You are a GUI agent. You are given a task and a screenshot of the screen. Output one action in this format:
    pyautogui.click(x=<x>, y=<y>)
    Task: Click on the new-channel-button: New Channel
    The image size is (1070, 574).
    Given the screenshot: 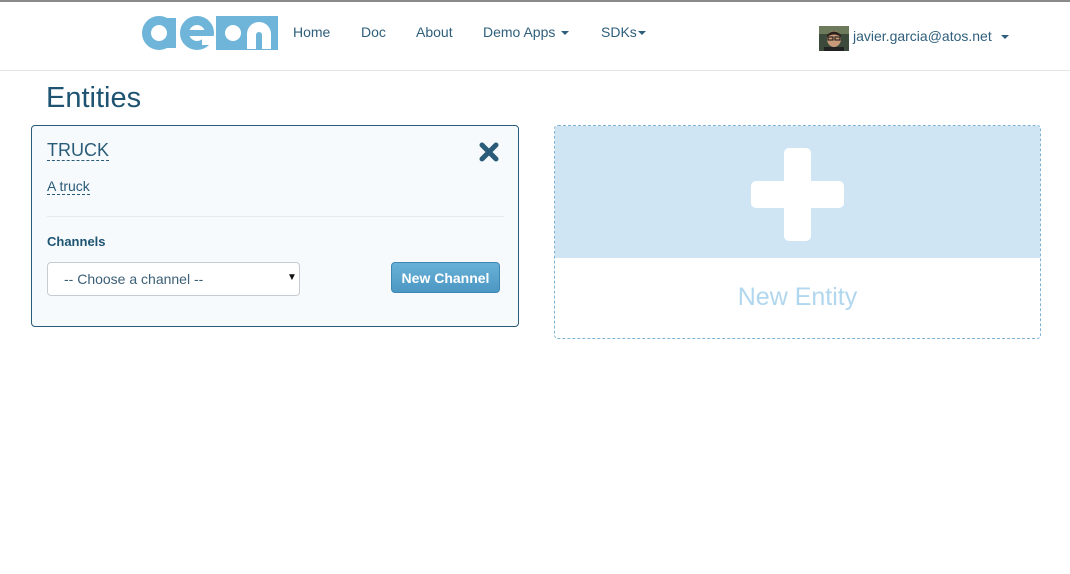 What is the action you would take?
    pyautogui.click(x=445, y=277)
    